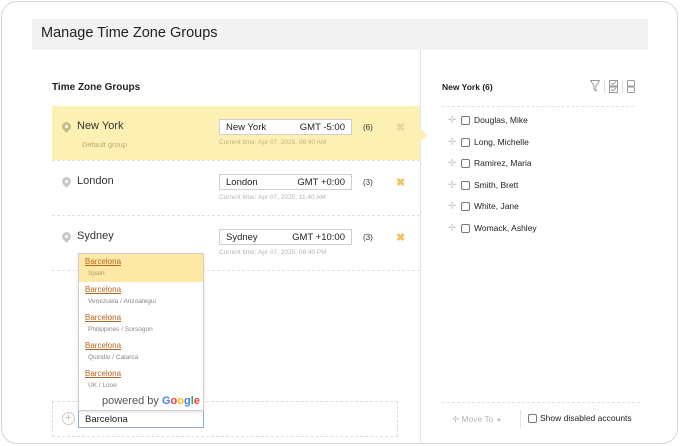  I want to click on timezone-offset: GMT +10:00, so click(318, 237).